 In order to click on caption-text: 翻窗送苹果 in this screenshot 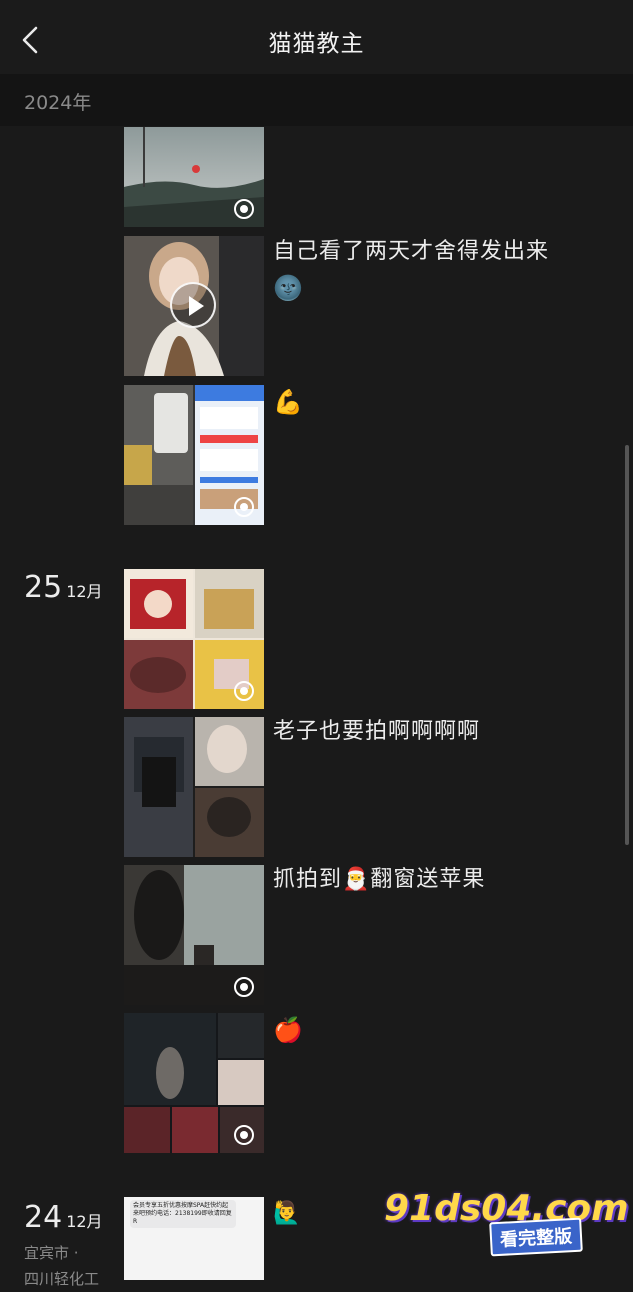, I will do `click(428, 879)`.